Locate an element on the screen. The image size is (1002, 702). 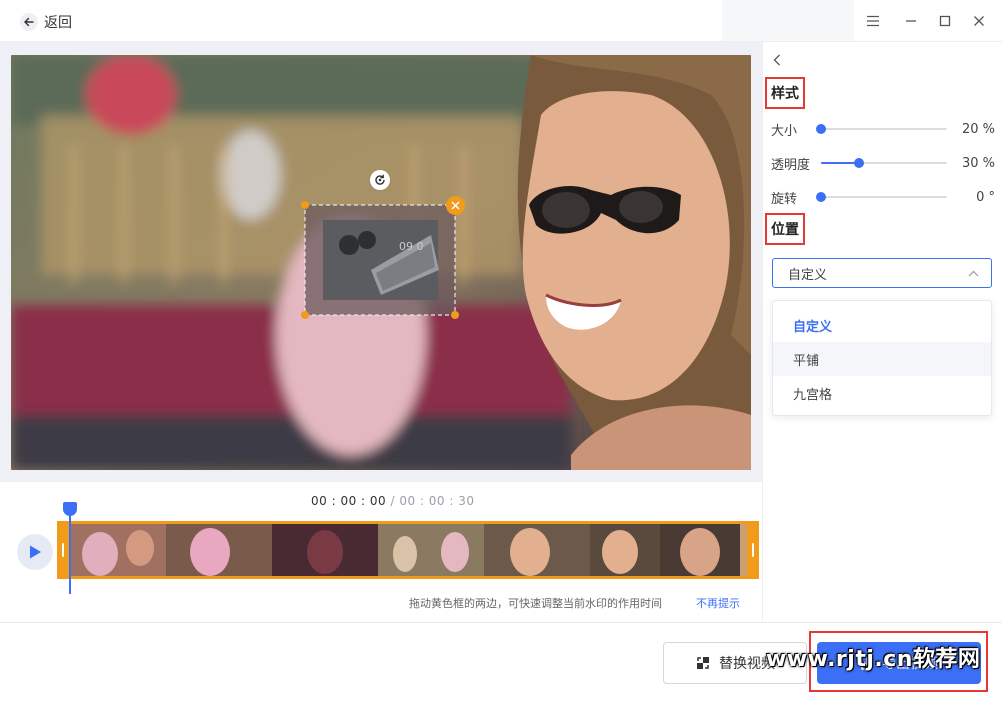
minimize-icon is located at coordinates (911, 21).